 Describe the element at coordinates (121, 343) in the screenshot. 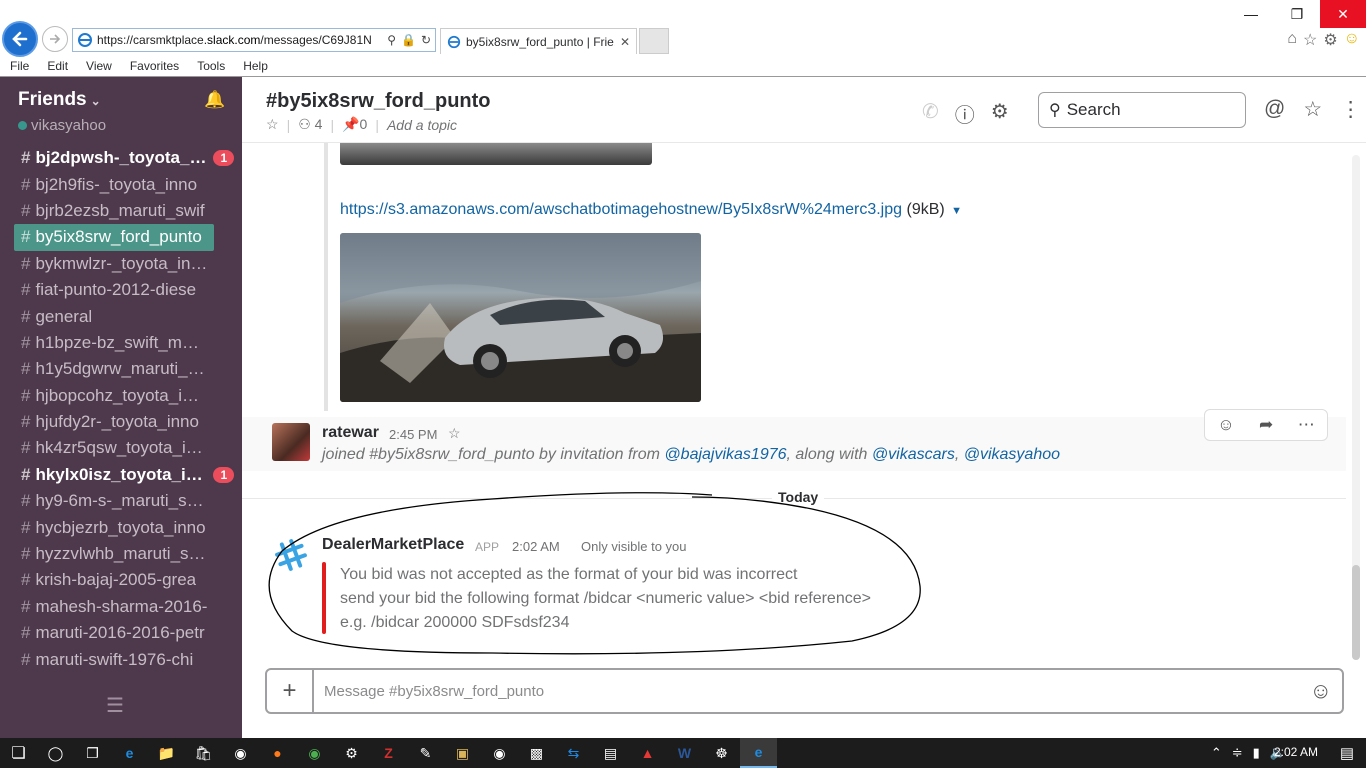

I see `sidebar-channel: # h1bpze-bz_swift_maruti` at that location.